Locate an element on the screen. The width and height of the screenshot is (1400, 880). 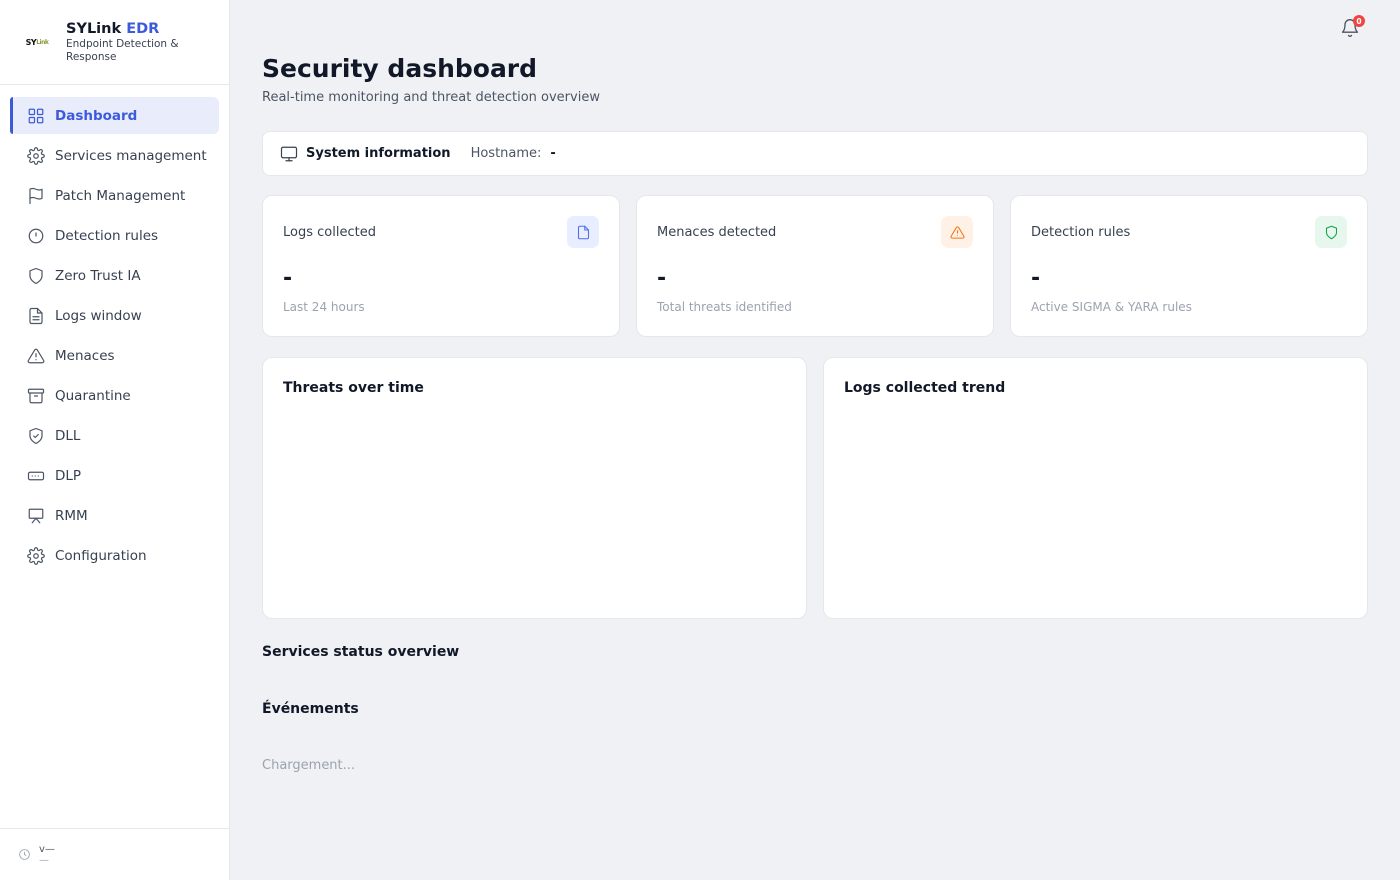
archive-icon is located at coordinates (36, 396).